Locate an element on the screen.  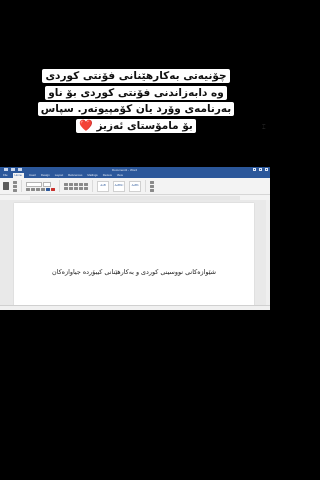
find-icon is located at coordinates (152, 182).